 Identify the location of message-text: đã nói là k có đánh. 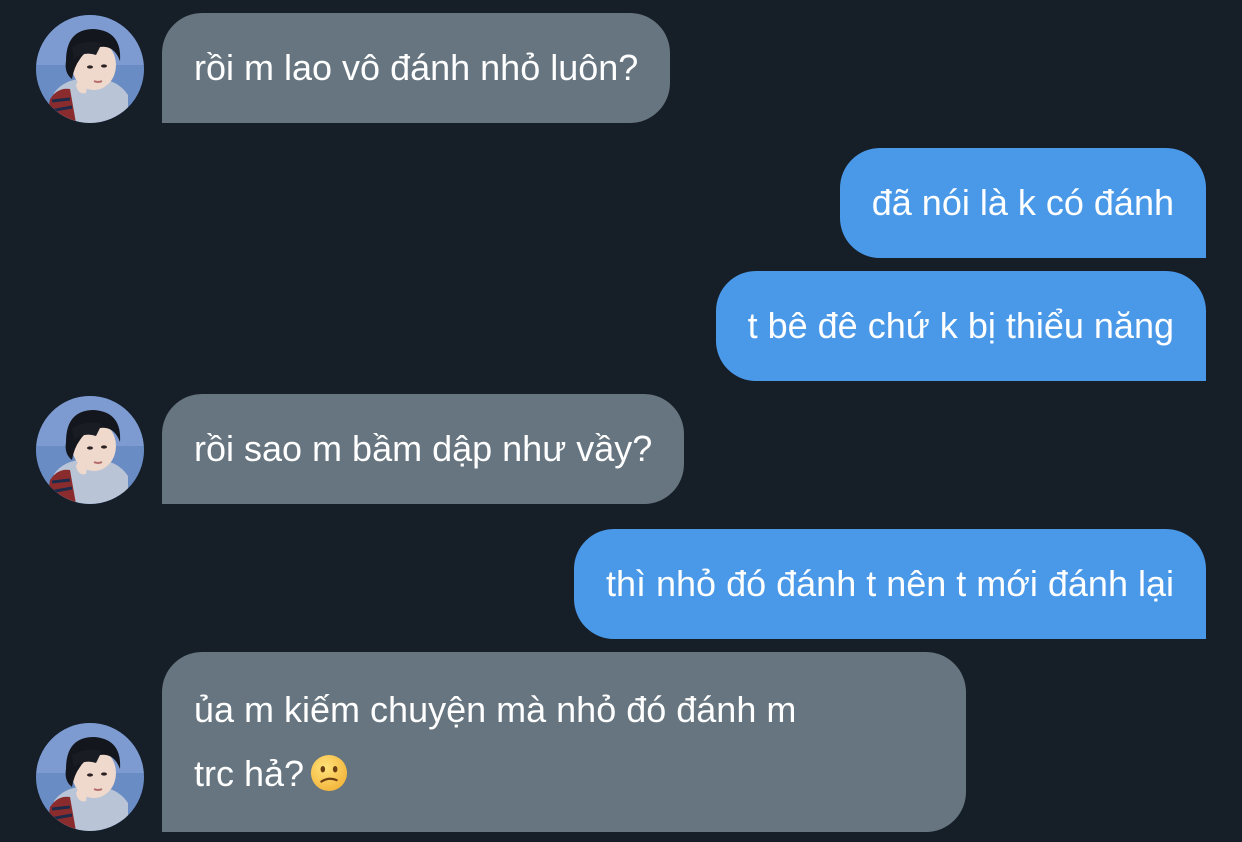
(1022, 202).